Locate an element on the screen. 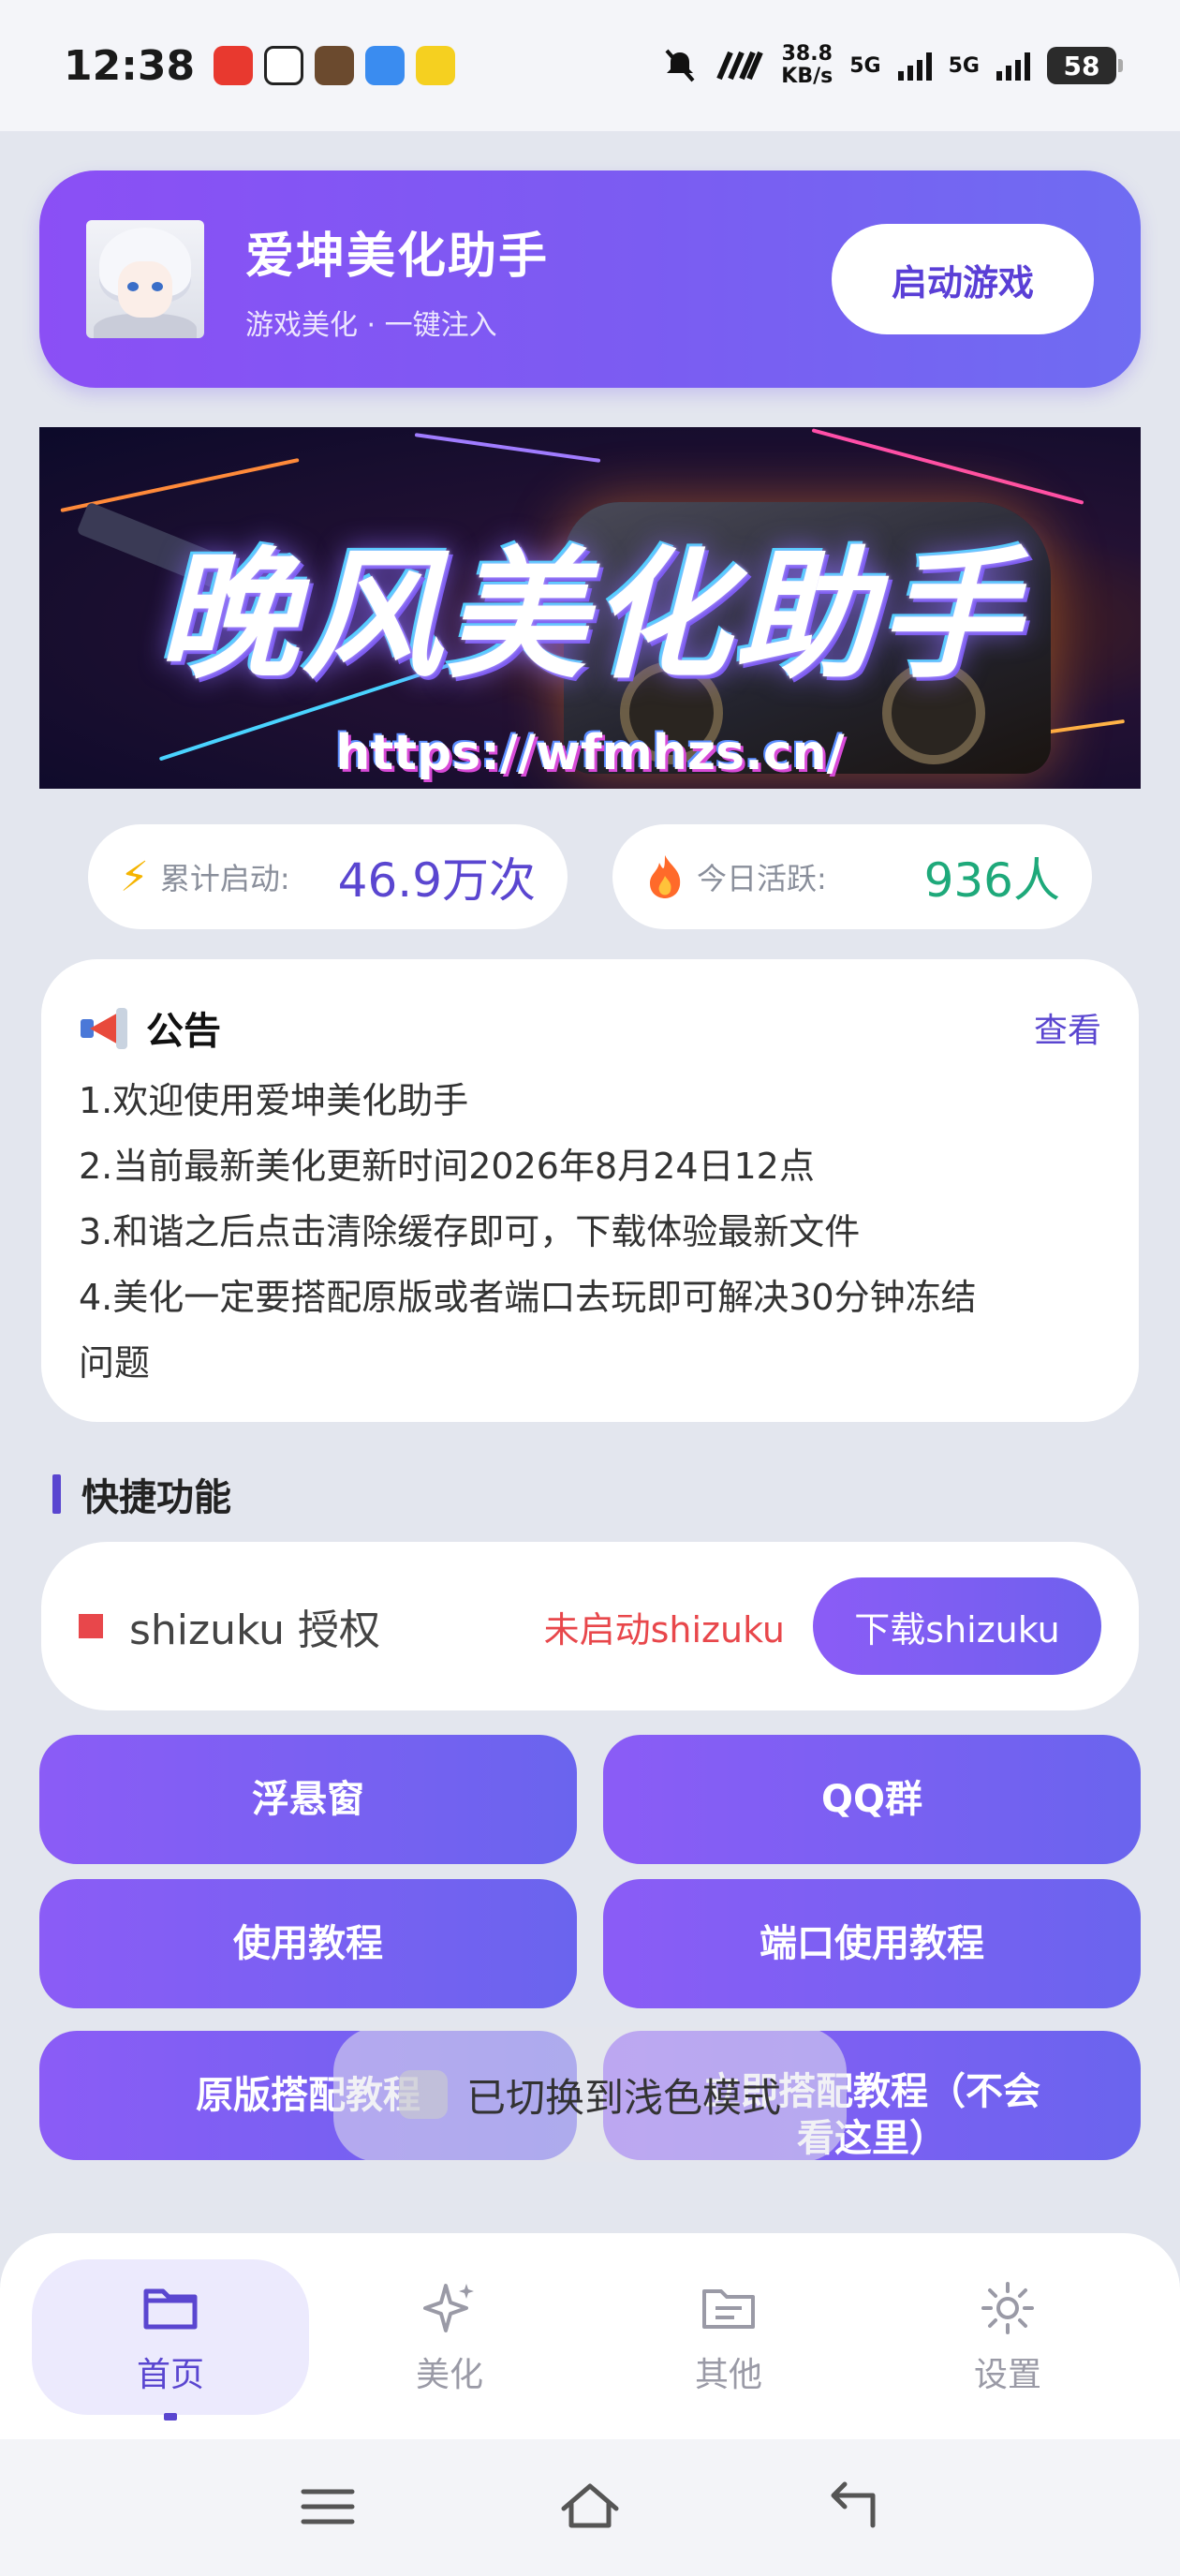 This screenshot has width=1180, height=2576. bottom-nav: 首页 美化 其他 设置 is located at coordinates (590, 2336).